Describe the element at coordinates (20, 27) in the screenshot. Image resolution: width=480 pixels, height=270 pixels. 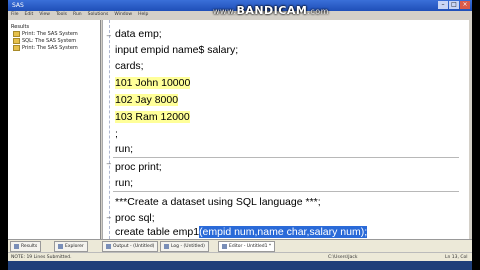
I see `results-root-label: Results` at that location.